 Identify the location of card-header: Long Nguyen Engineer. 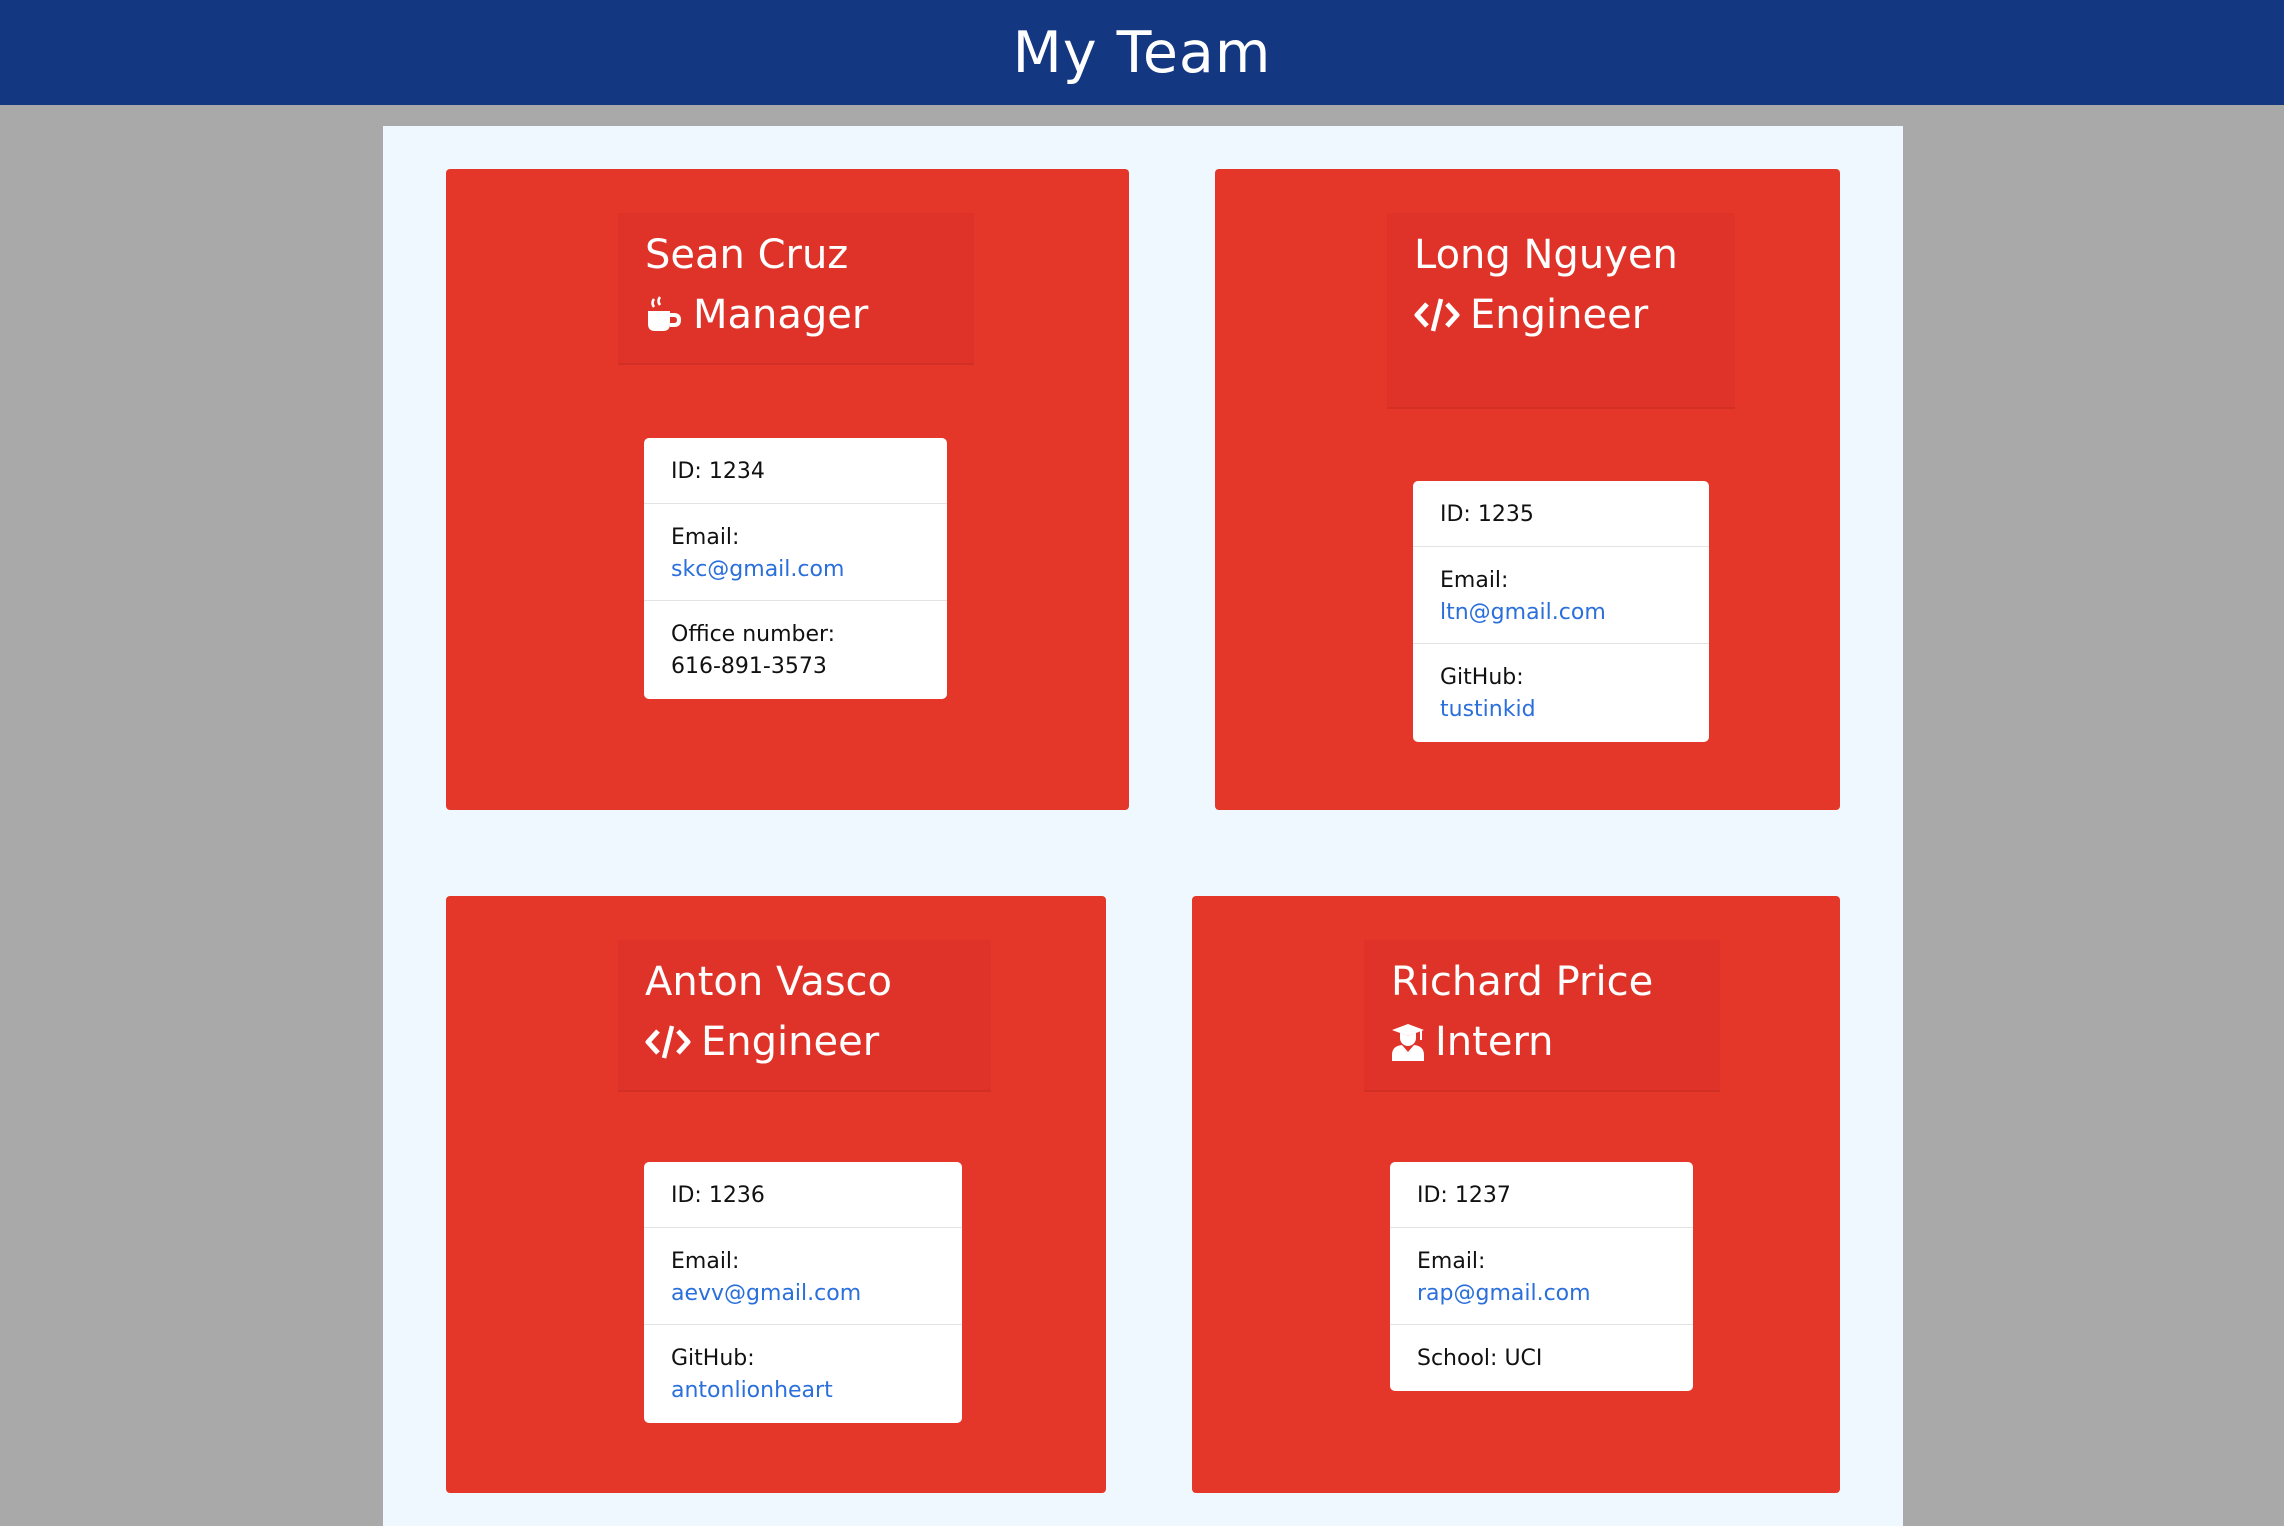
(1561, 311).